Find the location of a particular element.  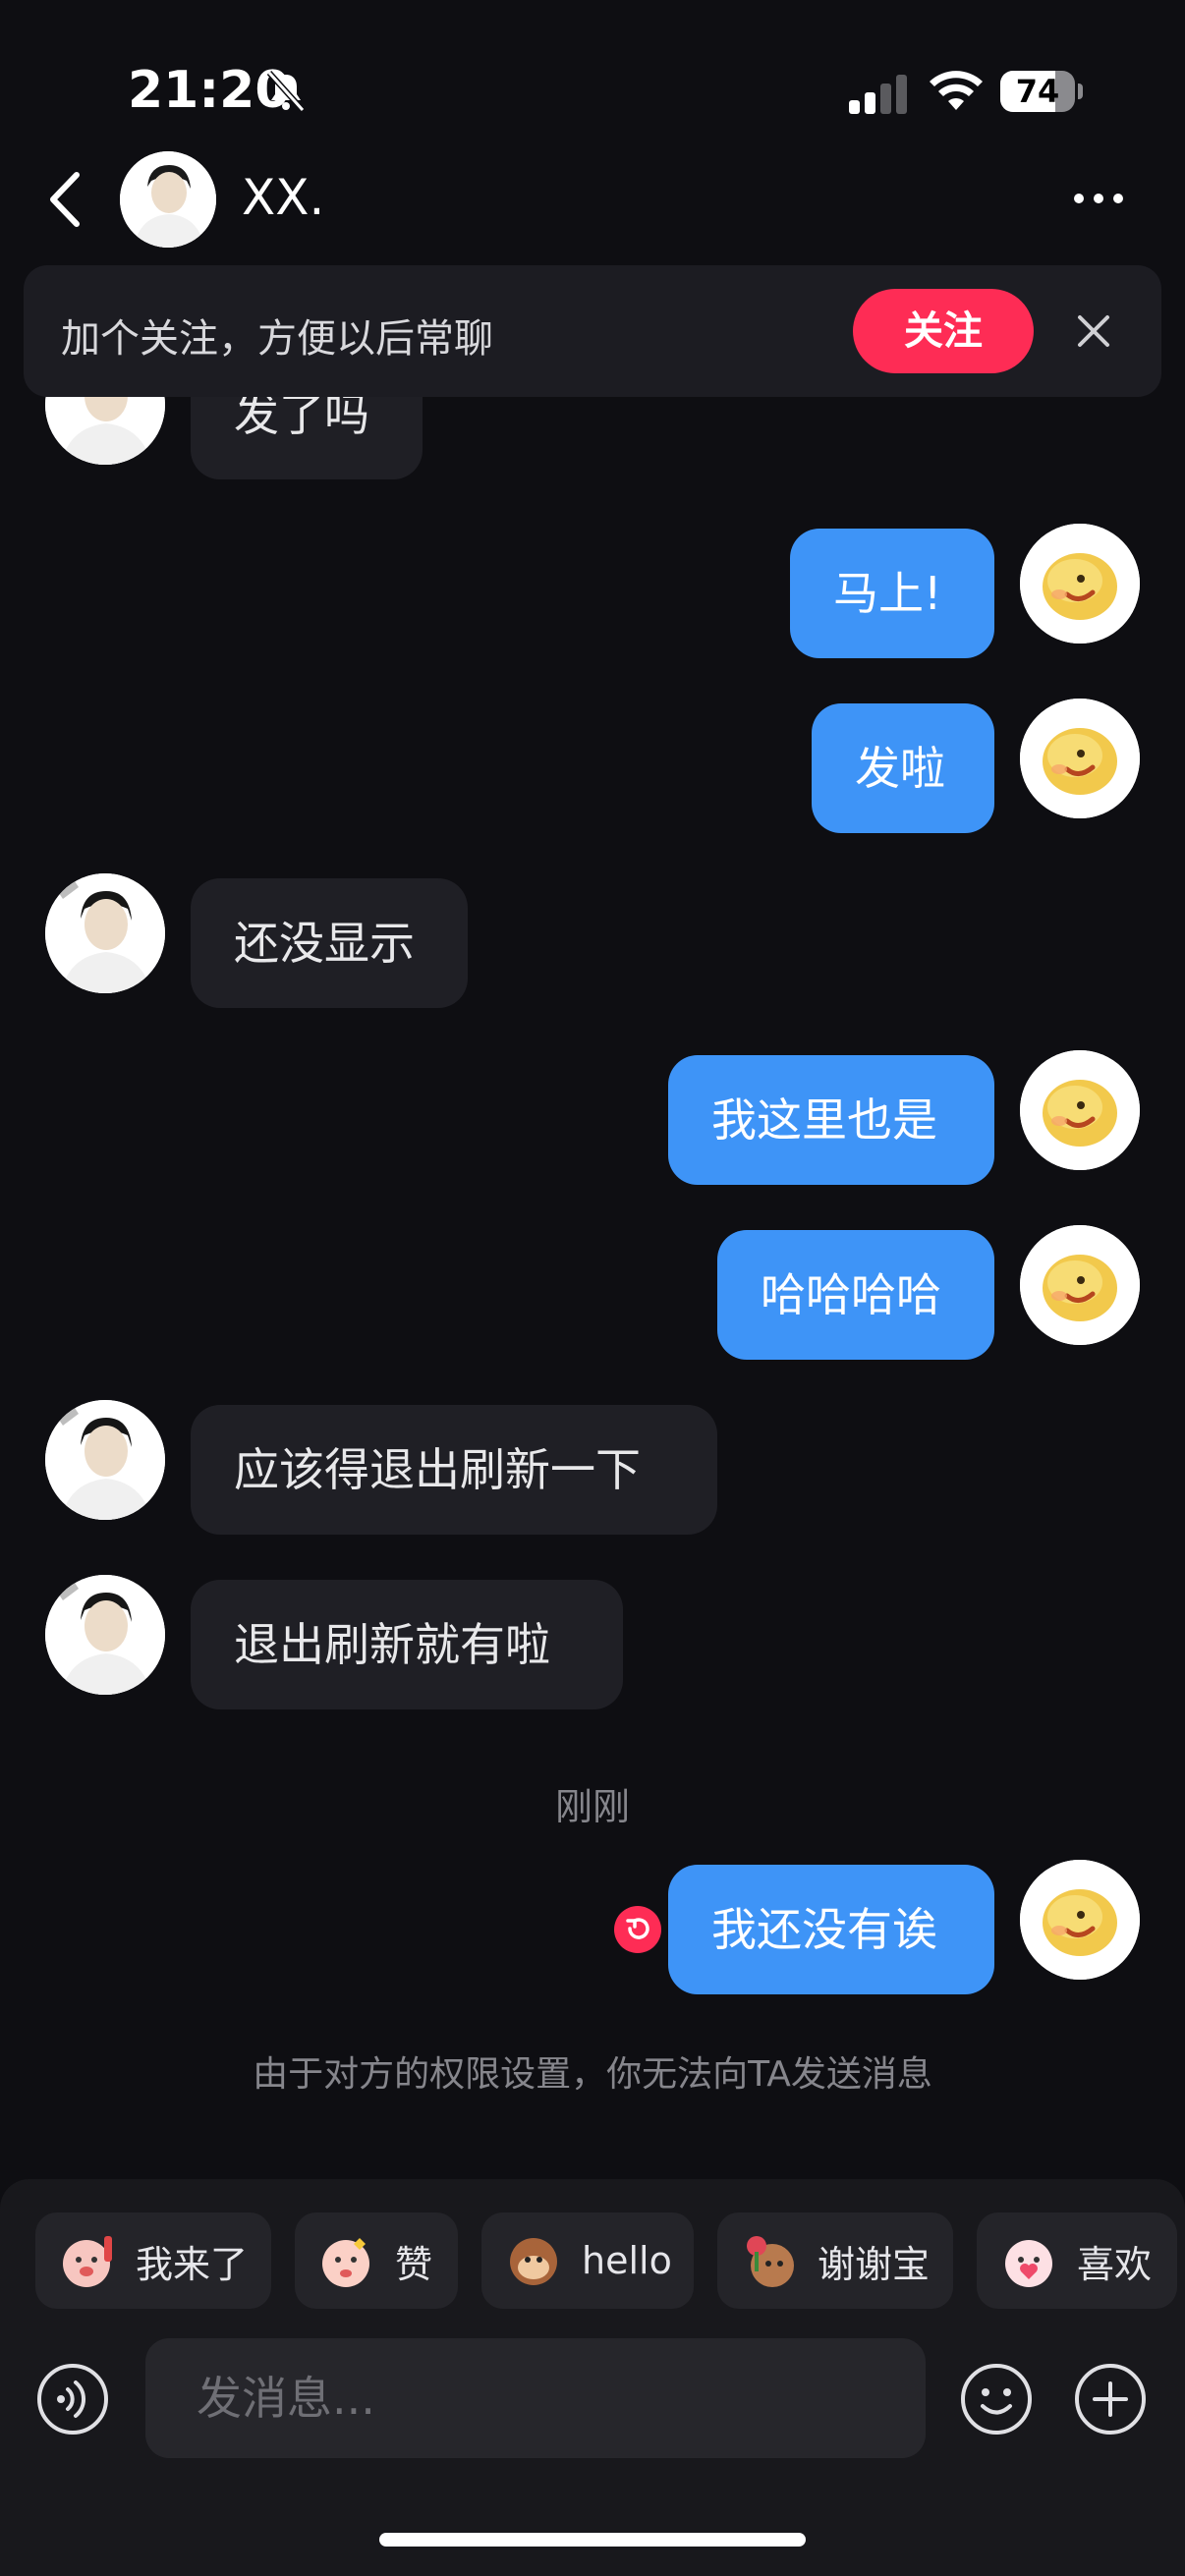

sticker-rose-icon is located at coordinates (770, 2260).